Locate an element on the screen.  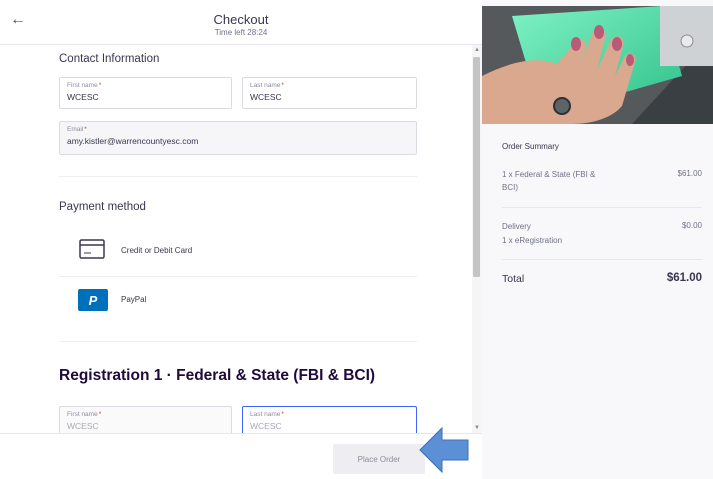
contact-section-title: Contact Information is located at coordinates (109, 59).